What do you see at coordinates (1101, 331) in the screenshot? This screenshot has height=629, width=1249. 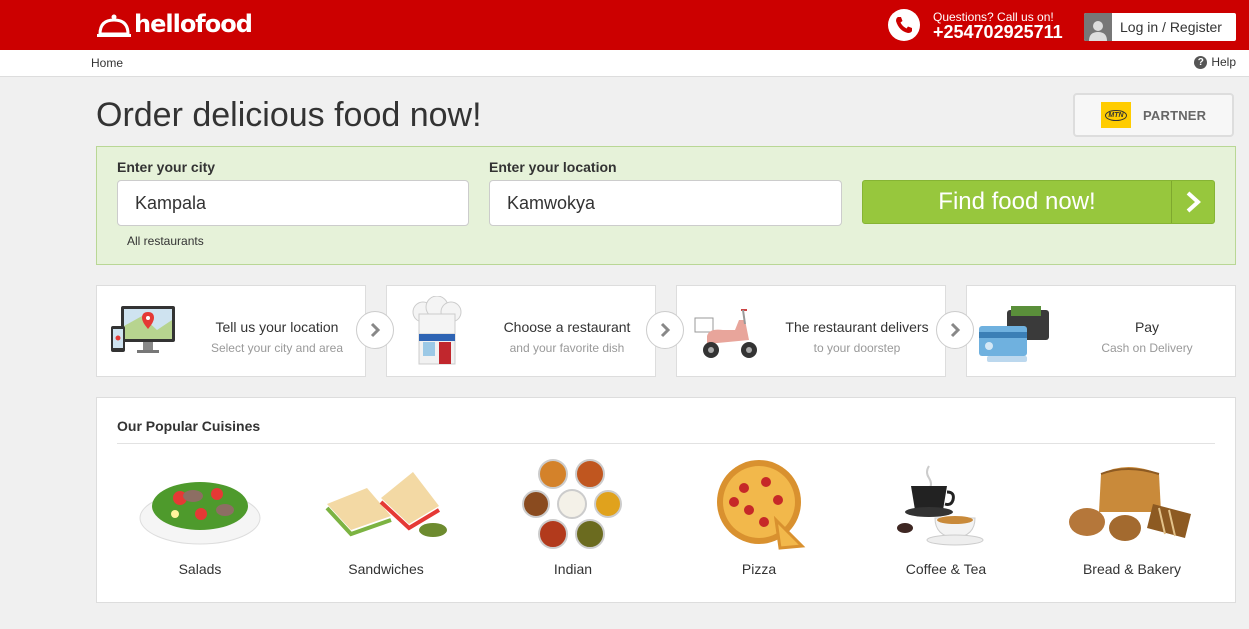 I see `step-pay: Pay Cash on Delivery` at bounding box center [1101, 331].